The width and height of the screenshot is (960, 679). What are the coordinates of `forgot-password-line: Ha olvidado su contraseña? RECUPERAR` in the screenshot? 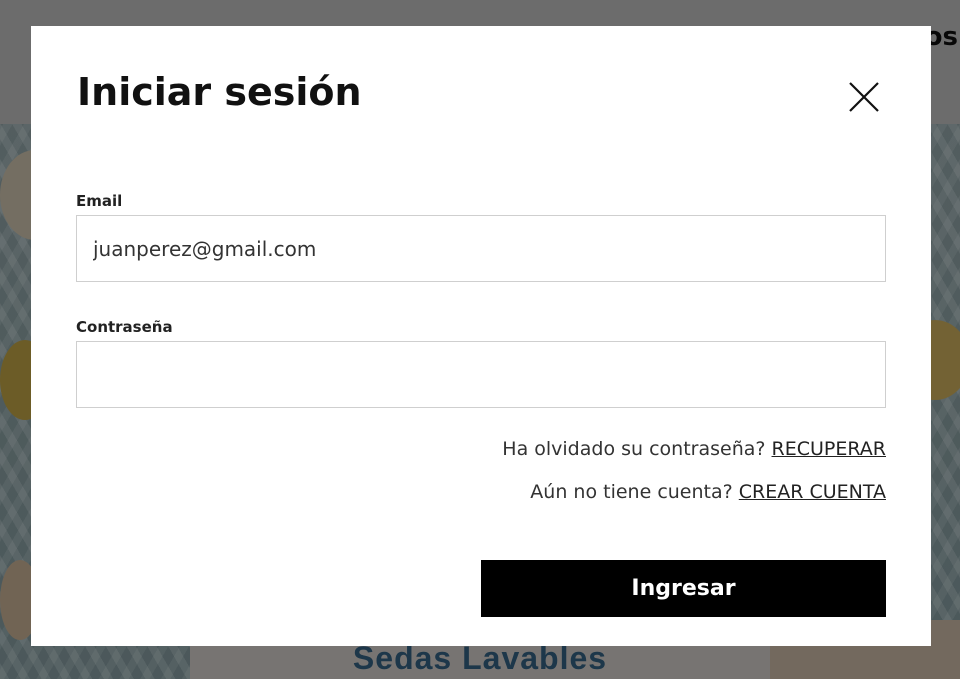 It's located at (694, 449).